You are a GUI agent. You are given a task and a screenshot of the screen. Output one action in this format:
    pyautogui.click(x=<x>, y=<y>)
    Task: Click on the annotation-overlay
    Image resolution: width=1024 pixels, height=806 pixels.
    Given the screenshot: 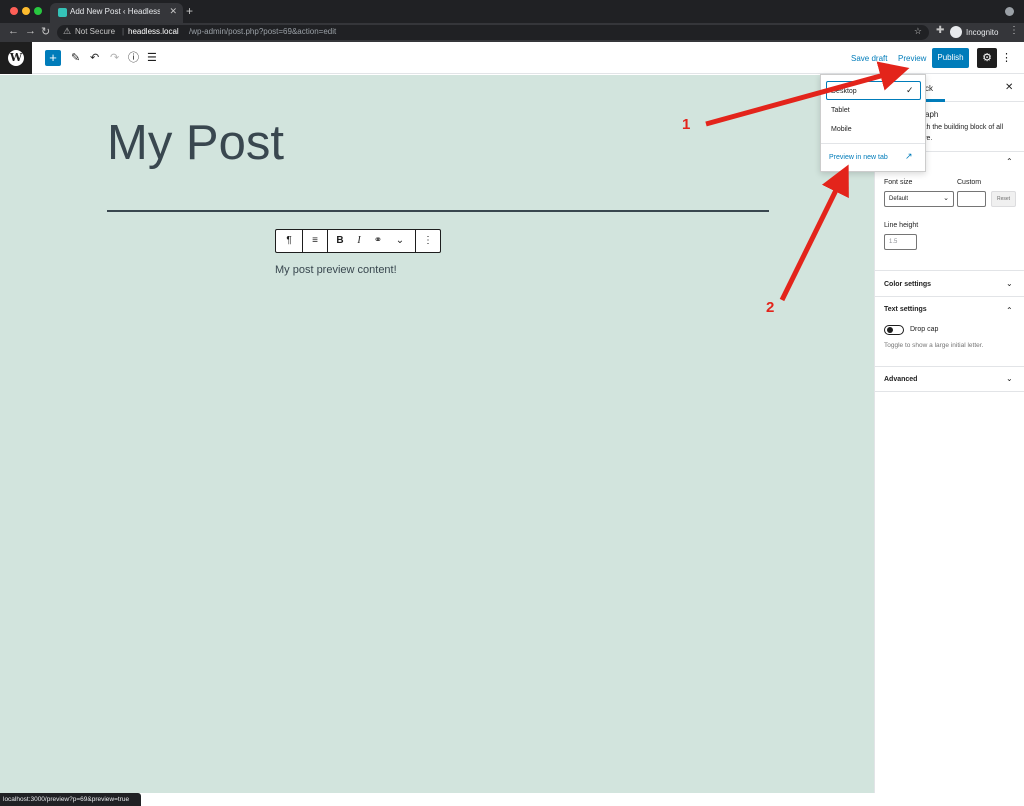 What is the action you would take?
    pyautogui.click(x=807, y=181)
    